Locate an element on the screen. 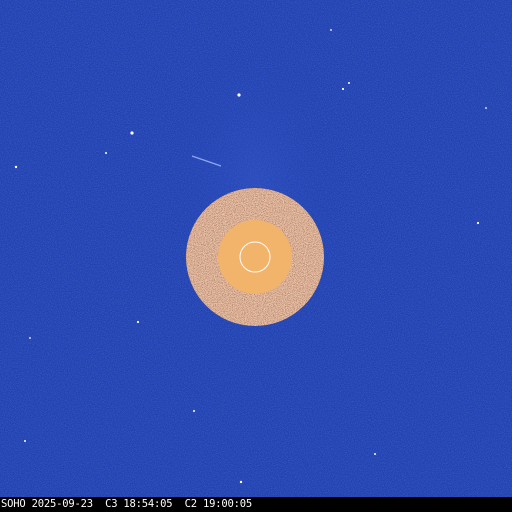  image-caption: SOHO 2025-09-23 C3 18:54:05 C2 19:00:05 is located at coordinates (126, 504).